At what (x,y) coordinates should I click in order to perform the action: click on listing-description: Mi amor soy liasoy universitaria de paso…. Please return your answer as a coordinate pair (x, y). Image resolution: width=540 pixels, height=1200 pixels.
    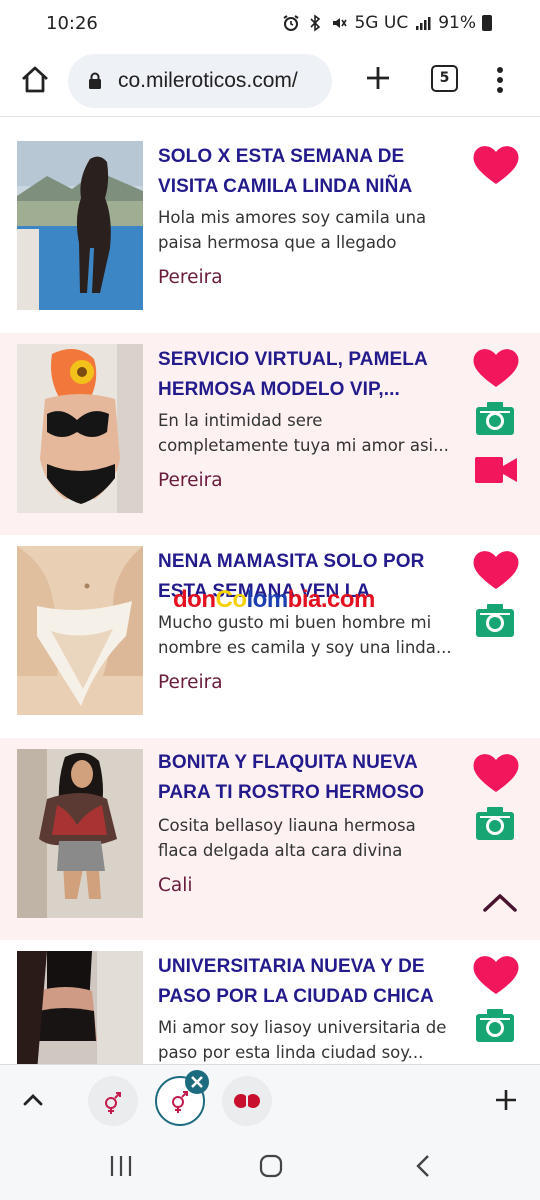
    Looking at the image, I should click on (302, 1040).